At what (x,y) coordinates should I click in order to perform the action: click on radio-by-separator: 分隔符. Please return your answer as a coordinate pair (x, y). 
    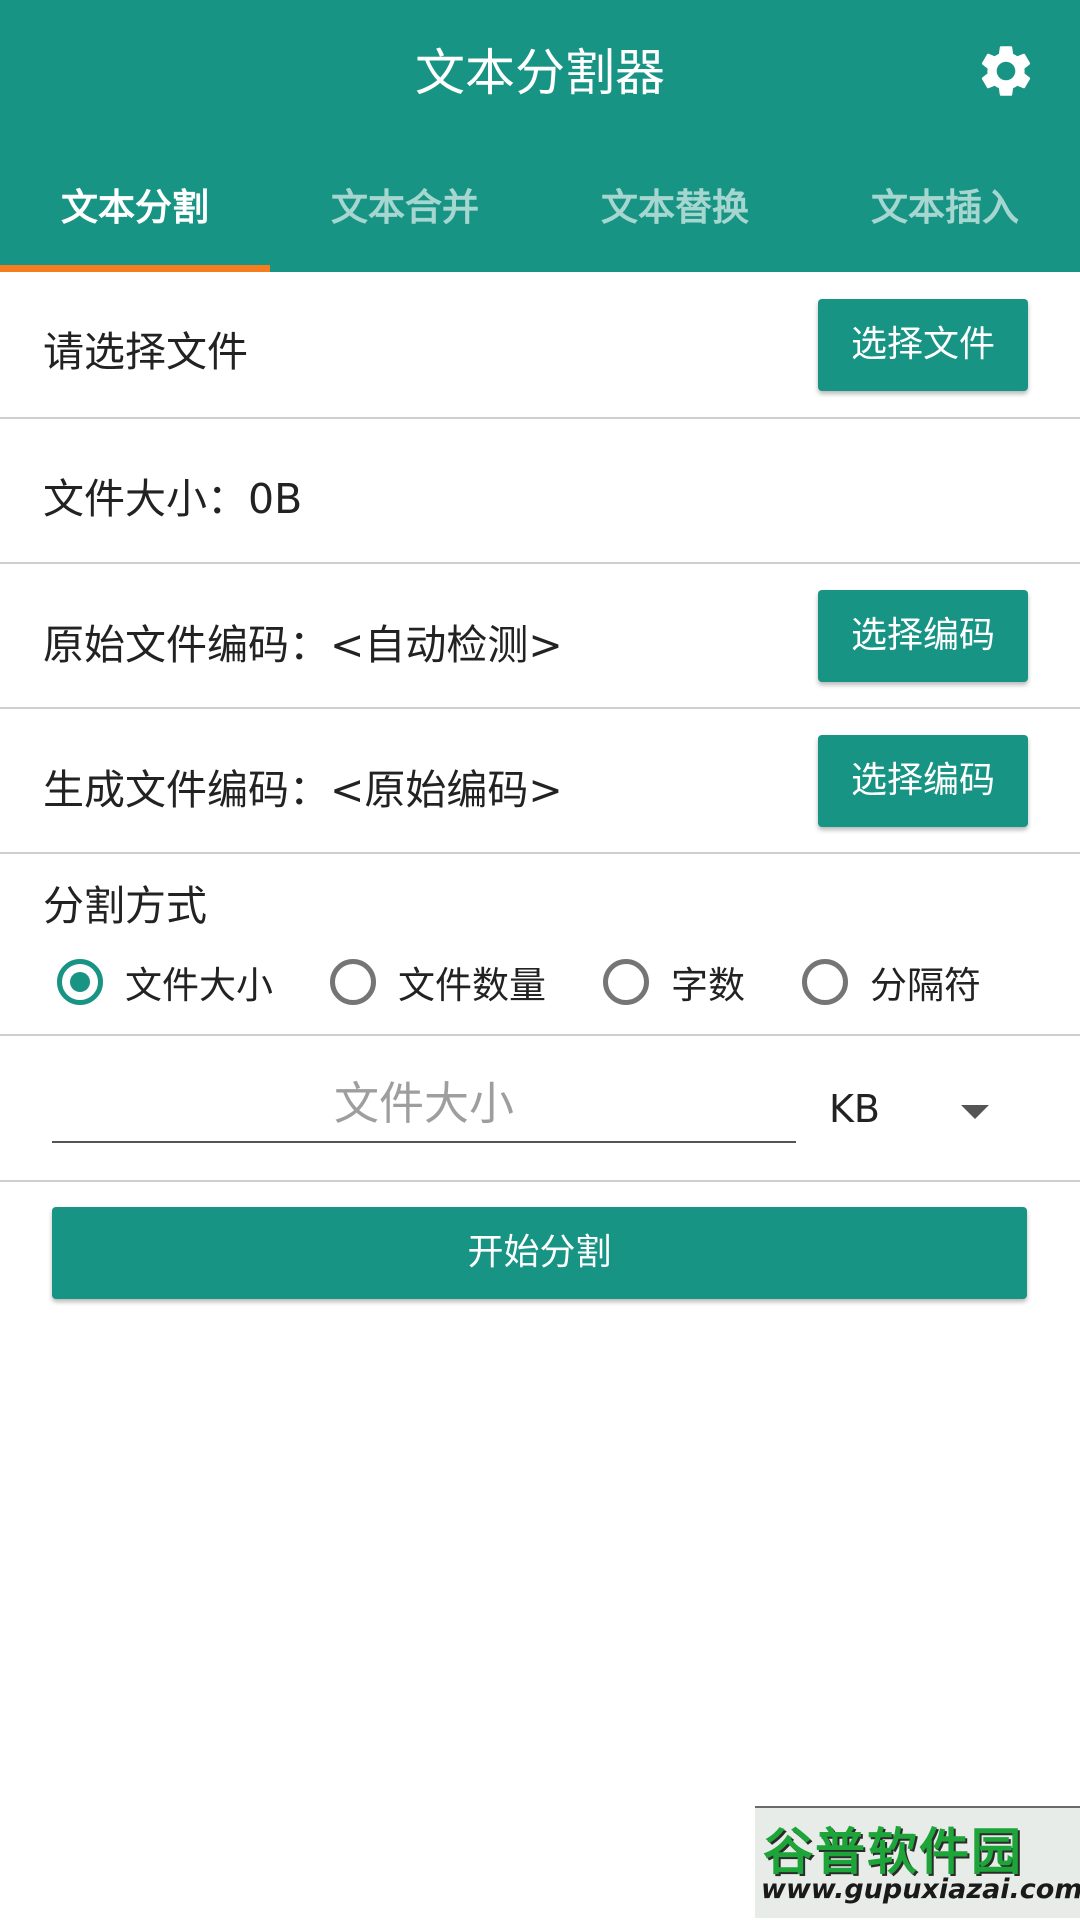
    Looking at the image, I should click on (891, 982).